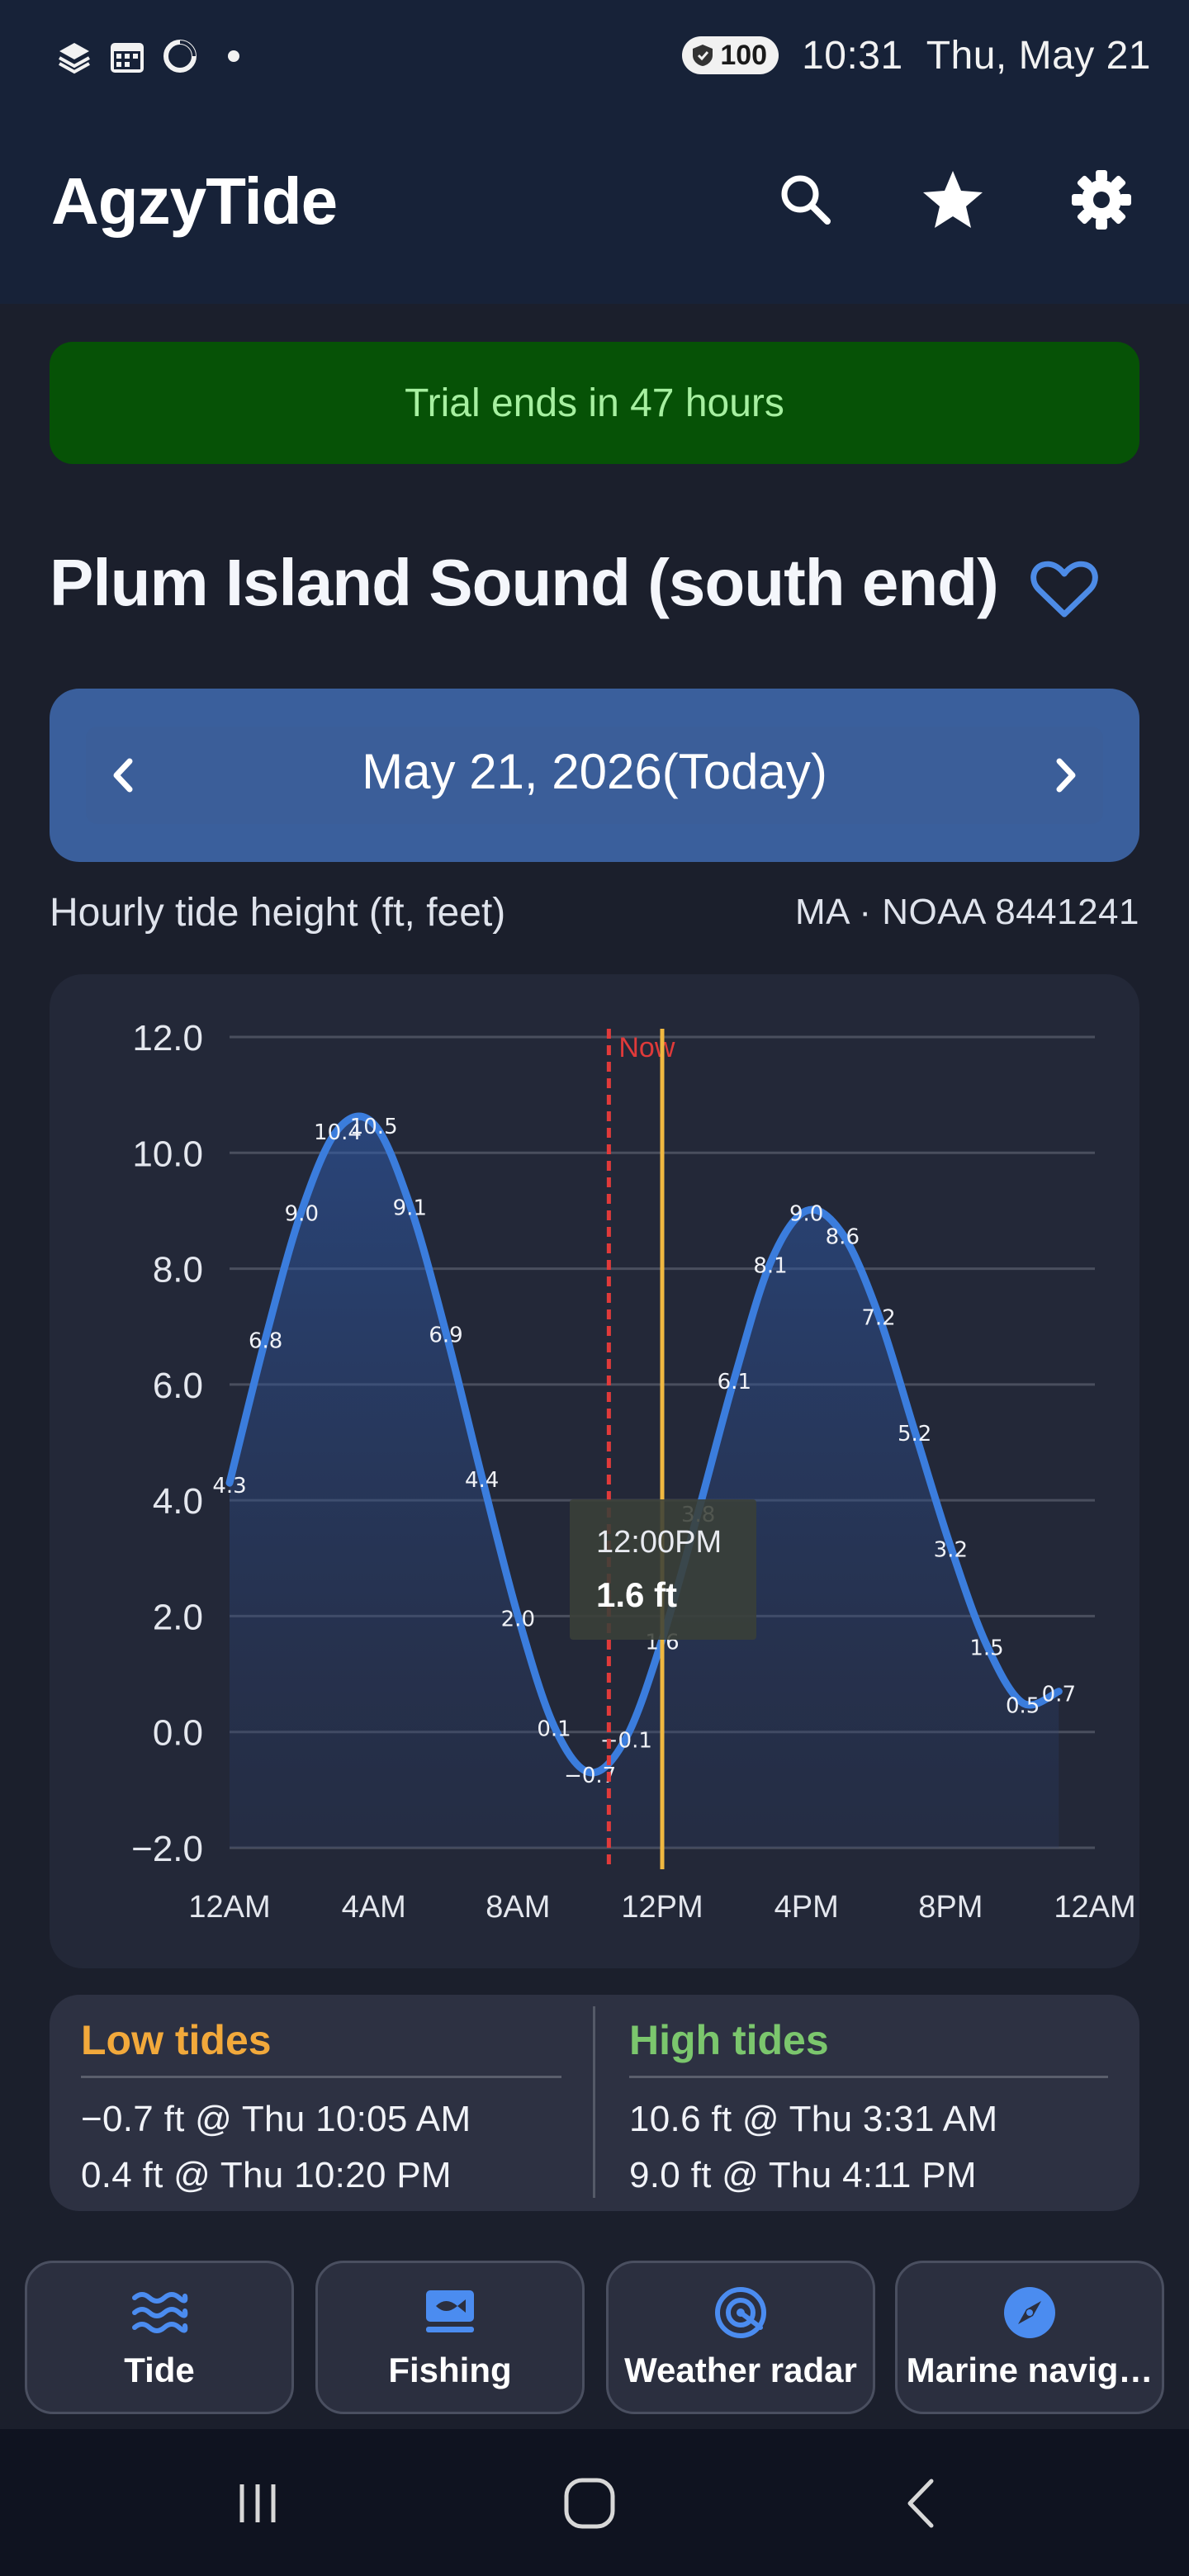 The width and height of the screenshot is (1189, 2576). I want to click on data-label: 7.2, so click(878, 1318).